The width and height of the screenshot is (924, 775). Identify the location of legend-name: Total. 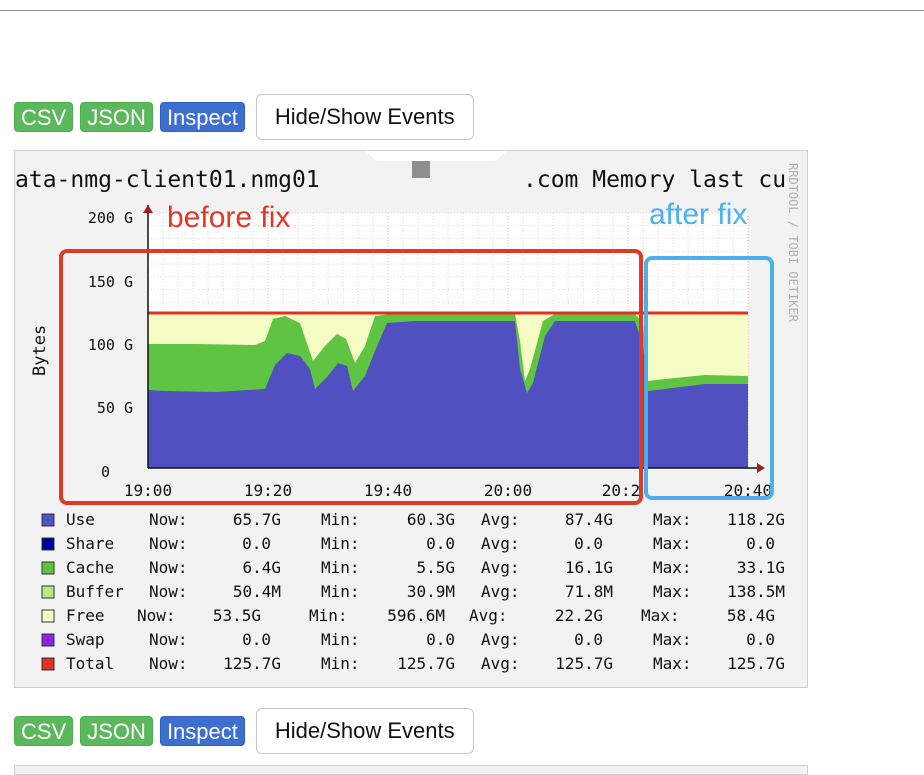
(90, 663).